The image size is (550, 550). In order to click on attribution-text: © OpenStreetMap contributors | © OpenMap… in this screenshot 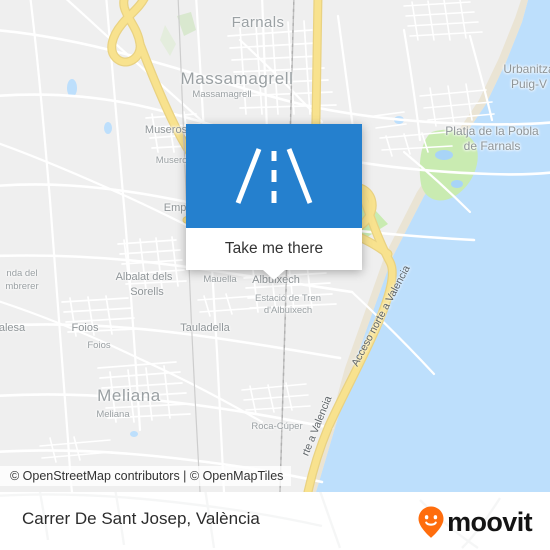, I will do `click(146, 476)`.